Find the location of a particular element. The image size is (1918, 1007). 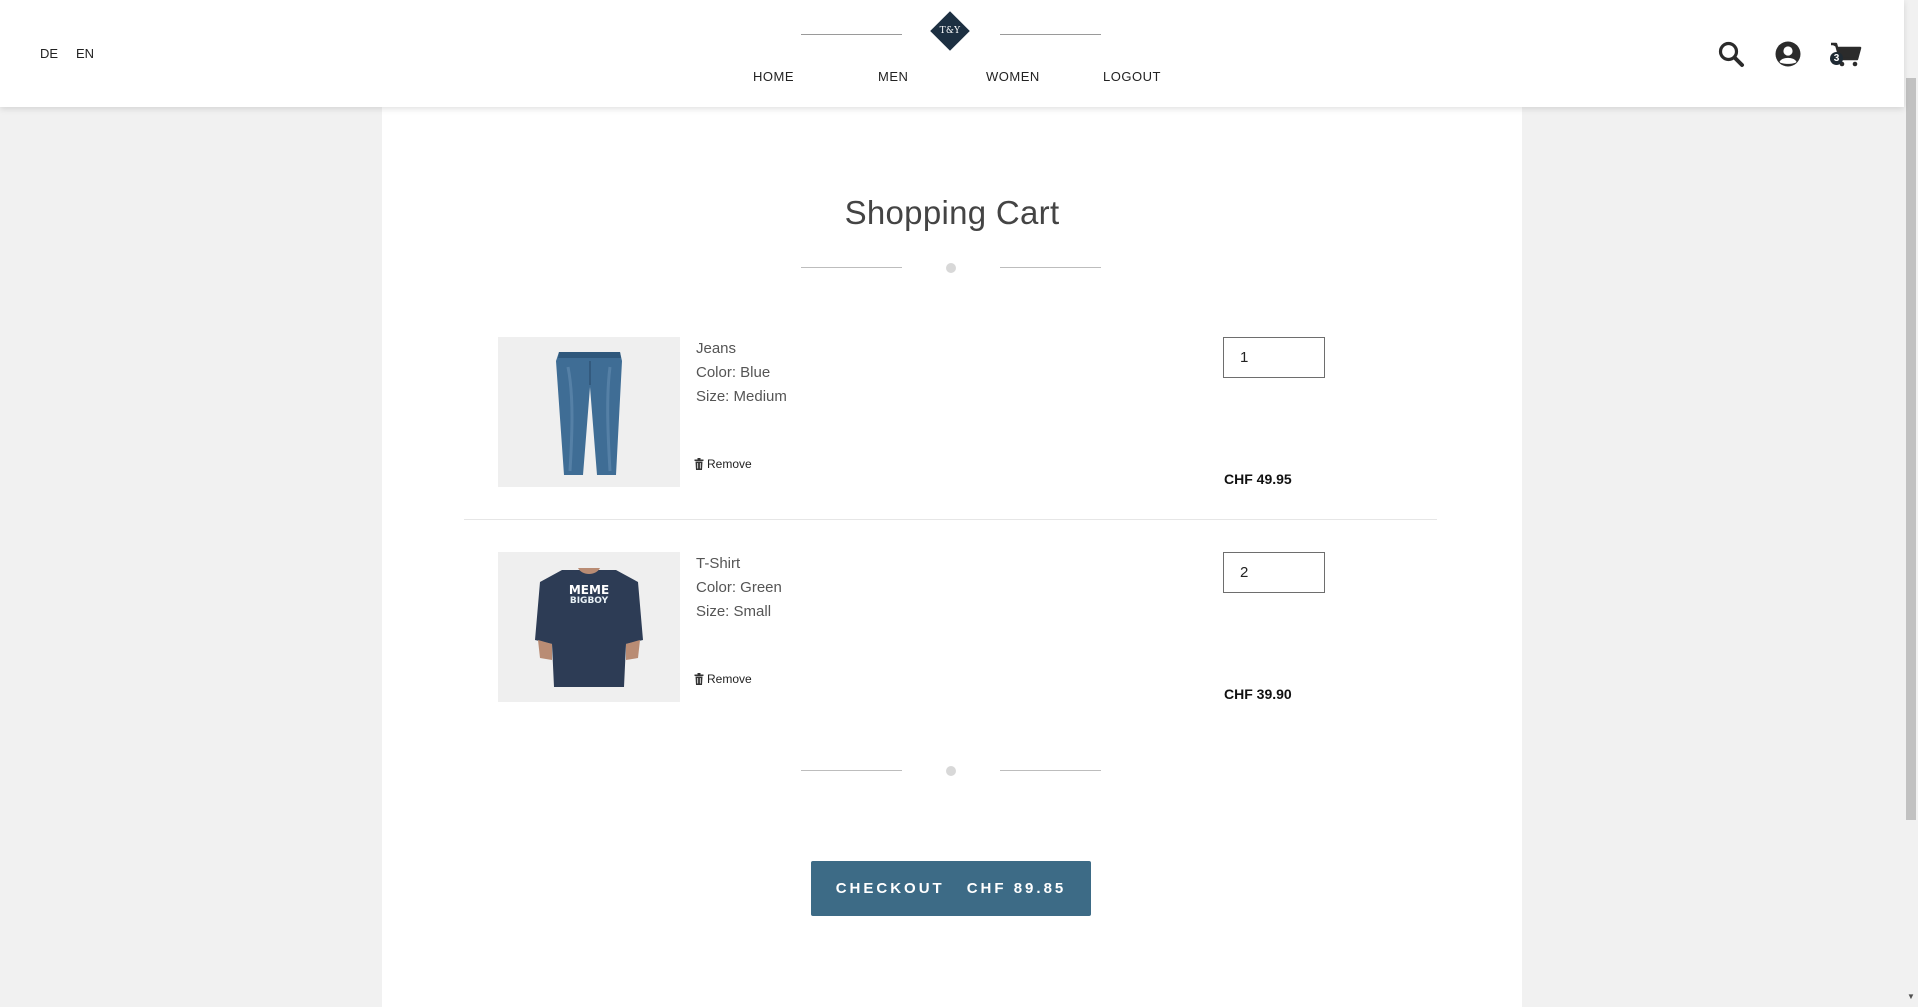

product-details-tshirt: T-Shirt Color: Green Size: Small is located at coordinates (739, 588).